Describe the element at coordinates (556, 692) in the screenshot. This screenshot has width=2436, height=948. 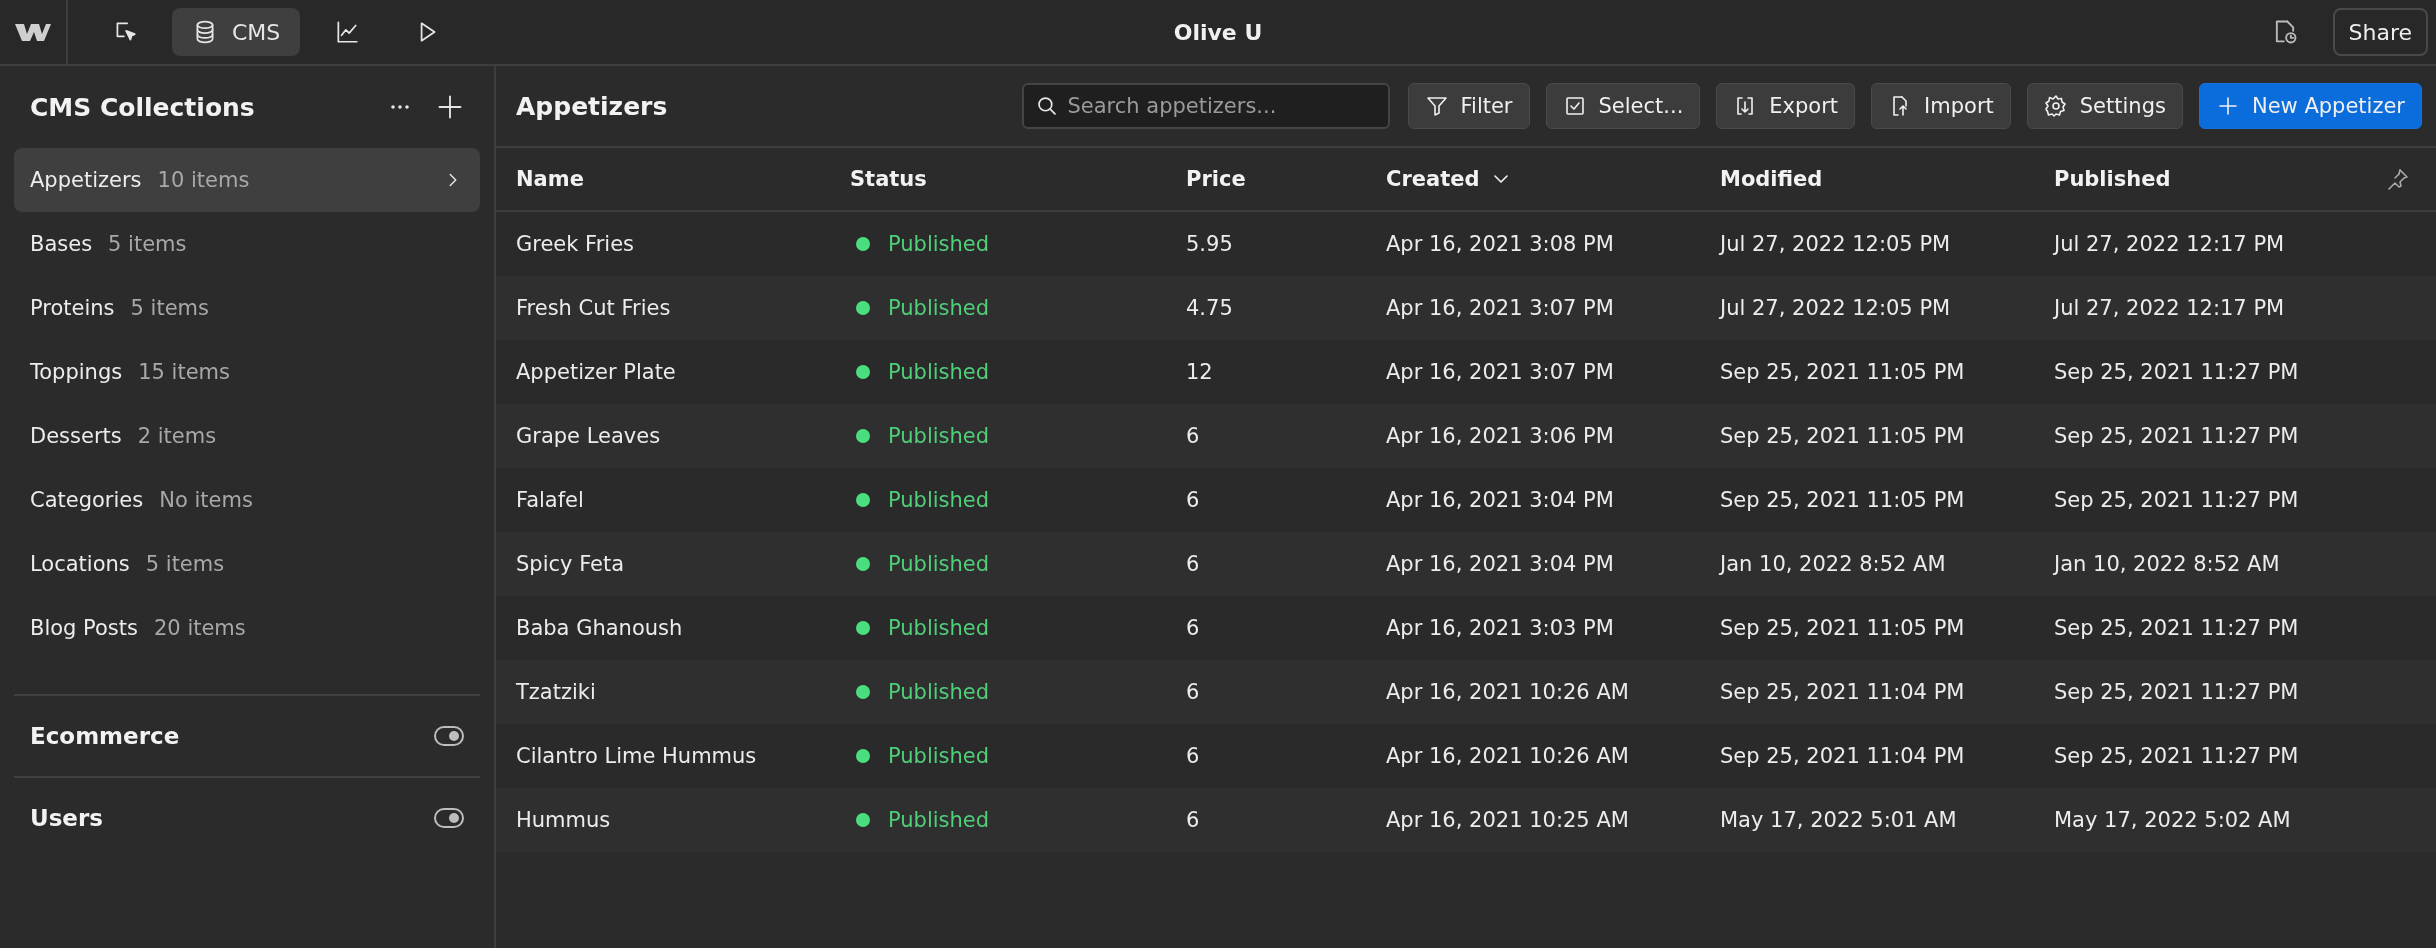
I see `table-cell-text: Tzatziki` at that location.